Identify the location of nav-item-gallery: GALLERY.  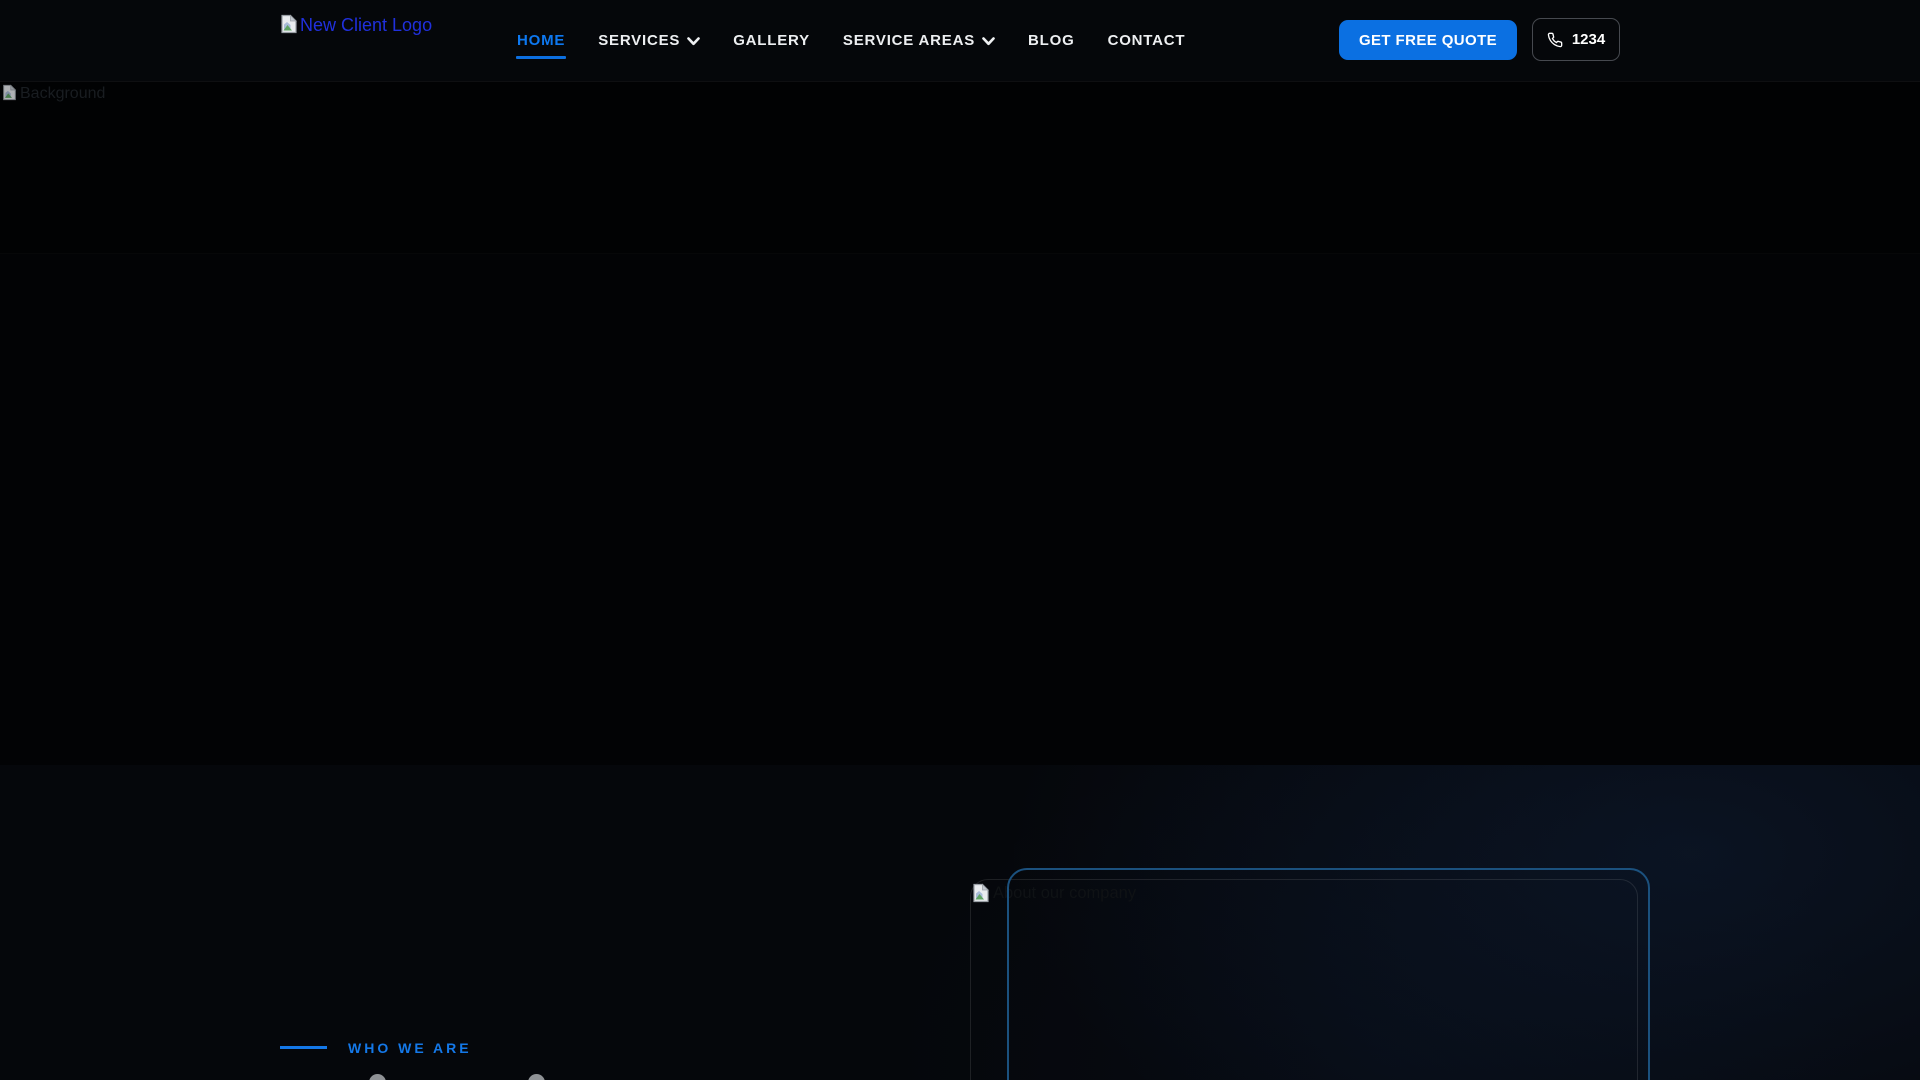
(771, 40).